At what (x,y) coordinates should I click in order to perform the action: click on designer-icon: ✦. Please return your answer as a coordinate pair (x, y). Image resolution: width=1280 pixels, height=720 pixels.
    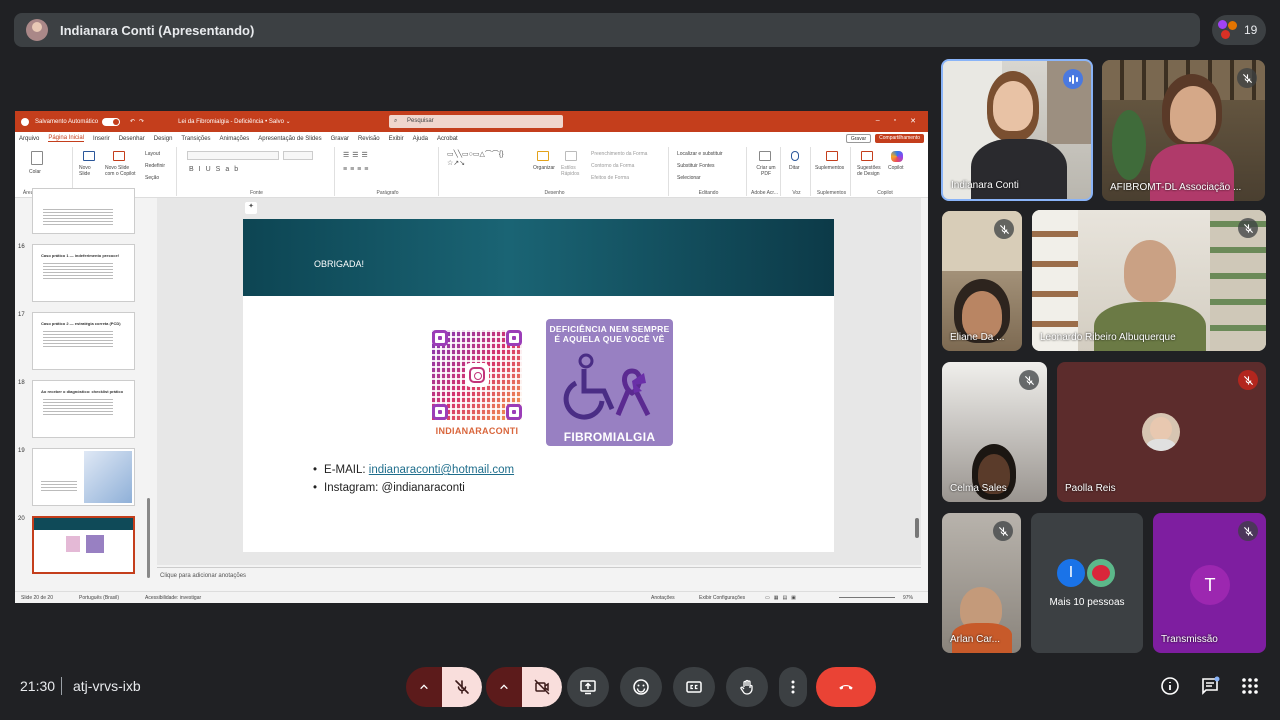
    Looking at the image, I should click on (251, 208).